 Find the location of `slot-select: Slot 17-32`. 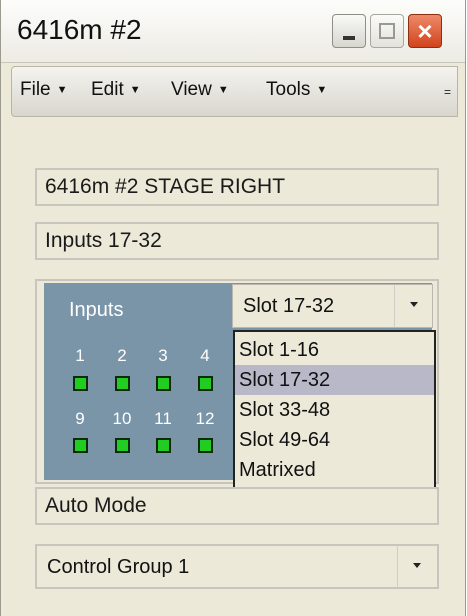

slot-select: Slot 17-32 is located at coordinates (332, 306).